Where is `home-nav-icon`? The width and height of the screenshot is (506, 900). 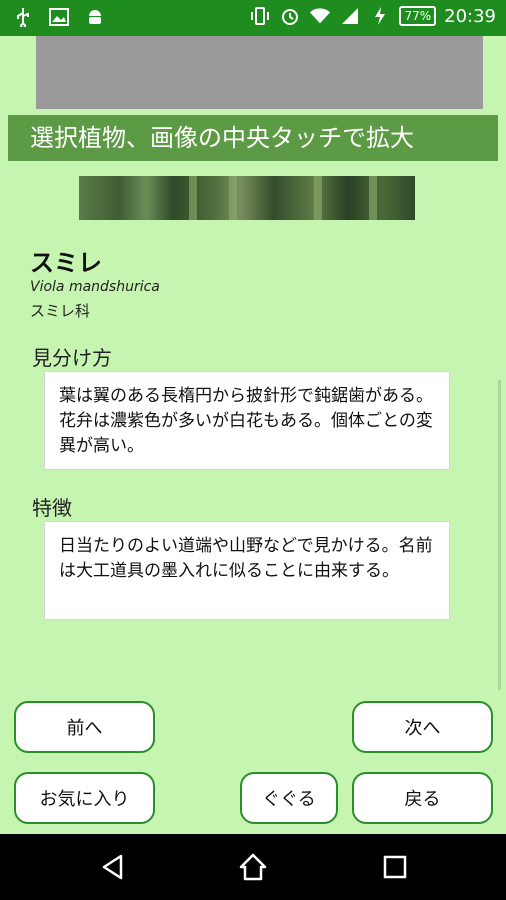
home-nav-icon is located at coordinates (253, 867).